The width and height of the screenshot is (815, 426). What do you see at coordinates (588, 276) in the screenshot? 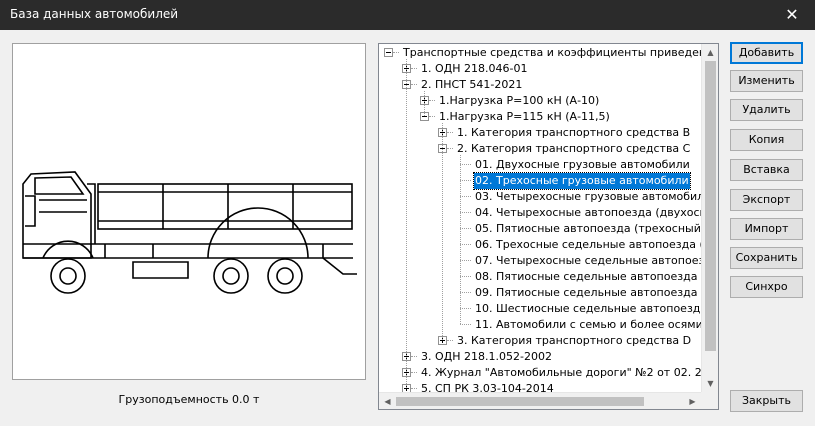
I see `tree-item-label: 08. Пятиосные седельные автопоезда (двух` at bounding box center [588, 276].